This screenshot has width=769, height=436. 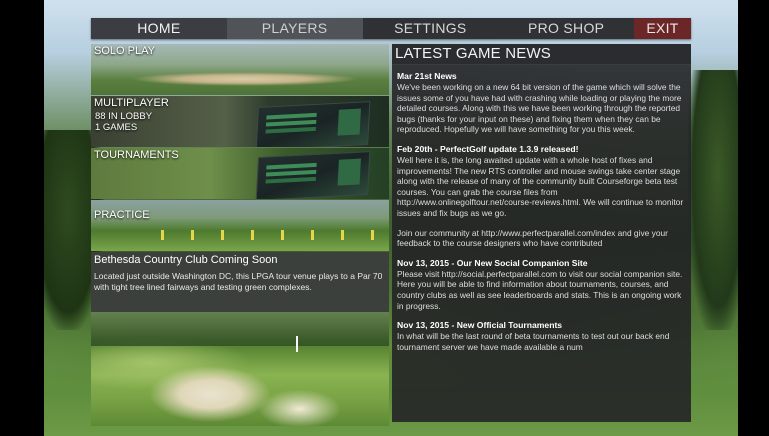 What do you see at coordinates (186, 260) in the screenshot?
I see `featured-course-title: Bethesda Country Club Coming Soon` at bounding box center [186, 260].